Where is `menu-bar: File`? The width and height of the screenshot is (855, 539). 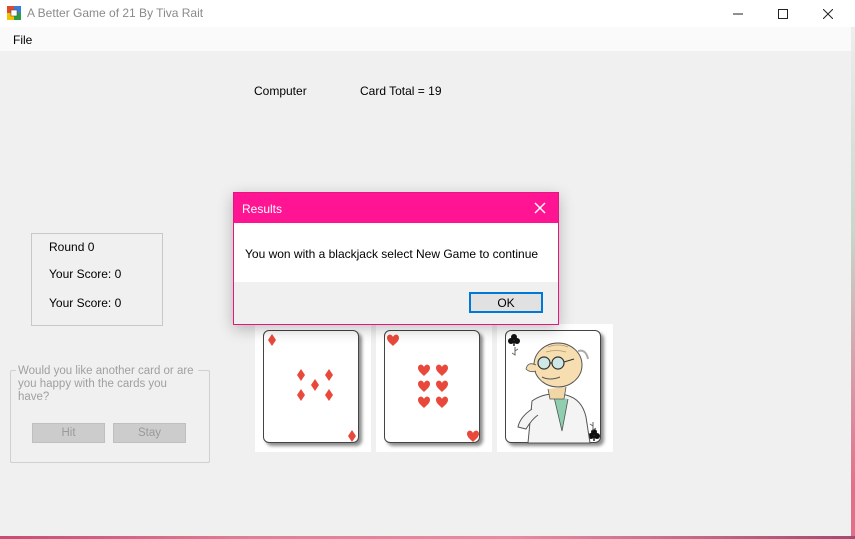 menu-bar: File is located at coordinates (425, 39).